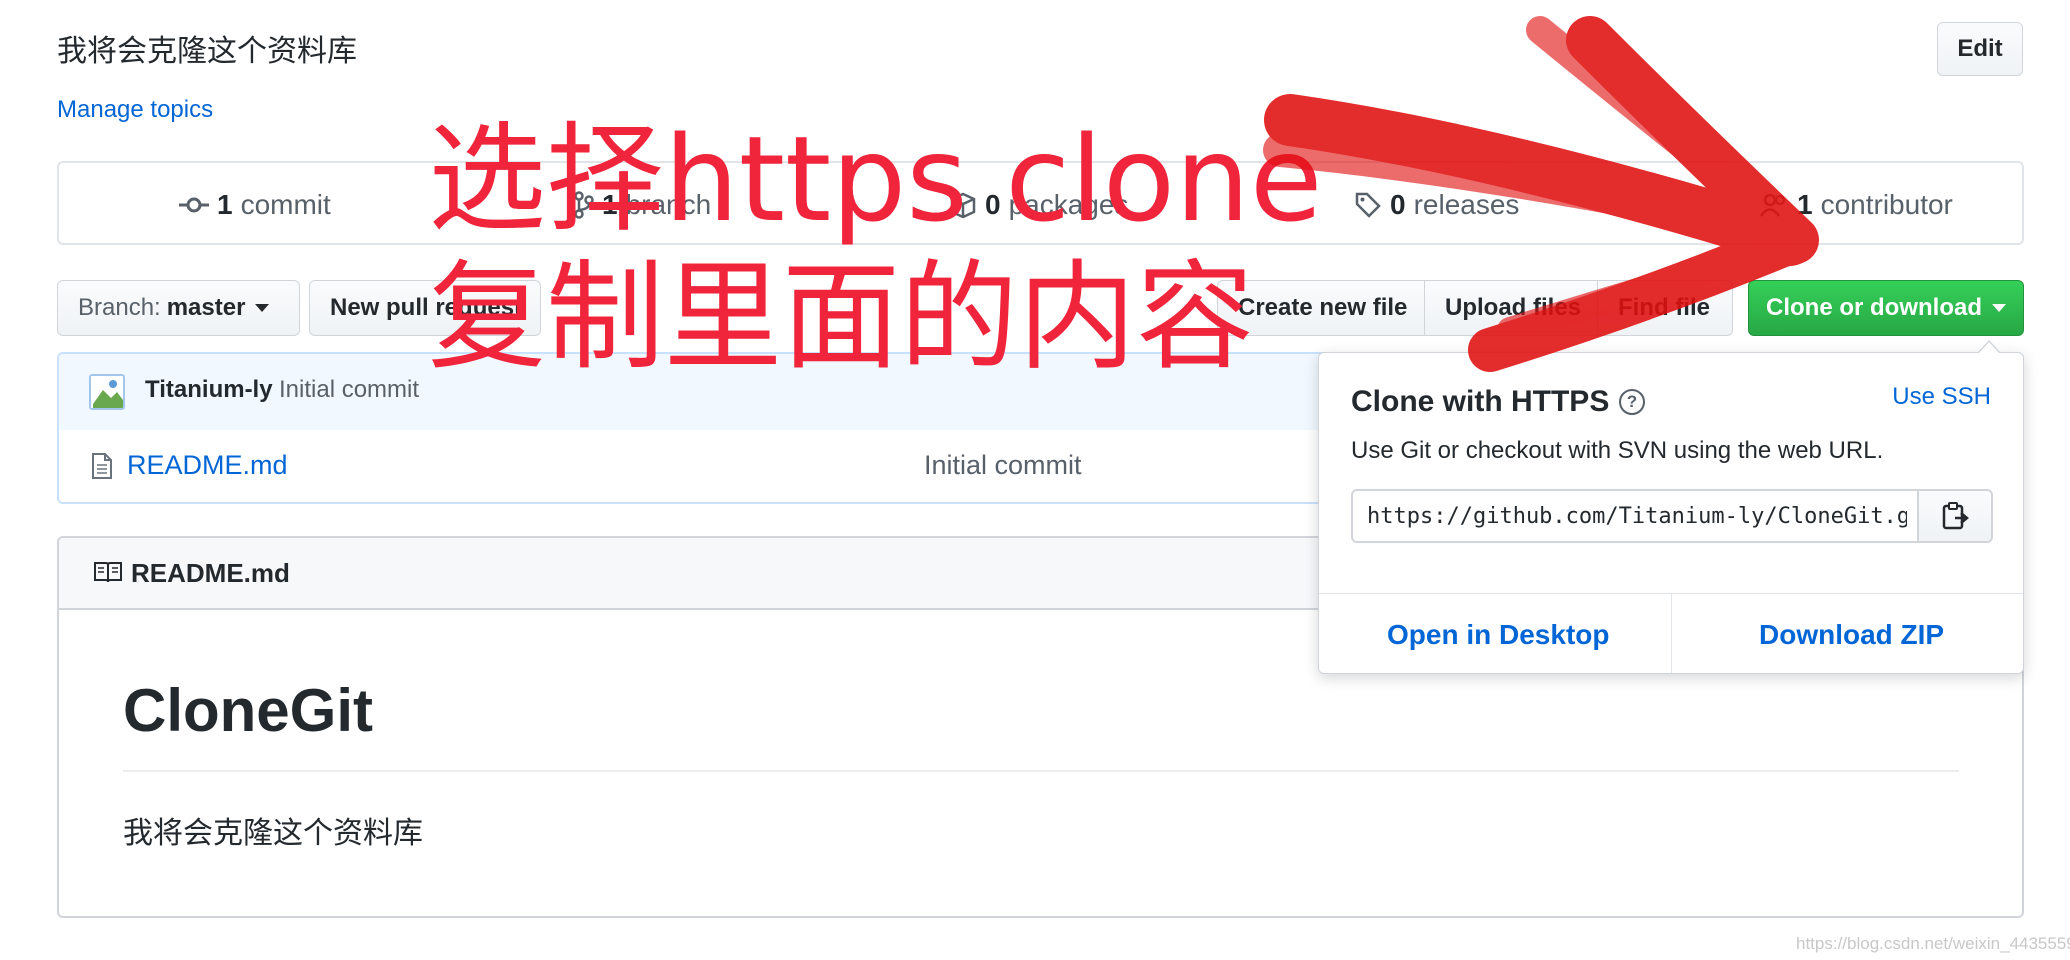 The height and width of the screenshot is (960, 2070). I want to click on edit-description-button: Edit, so click(1980, 49).